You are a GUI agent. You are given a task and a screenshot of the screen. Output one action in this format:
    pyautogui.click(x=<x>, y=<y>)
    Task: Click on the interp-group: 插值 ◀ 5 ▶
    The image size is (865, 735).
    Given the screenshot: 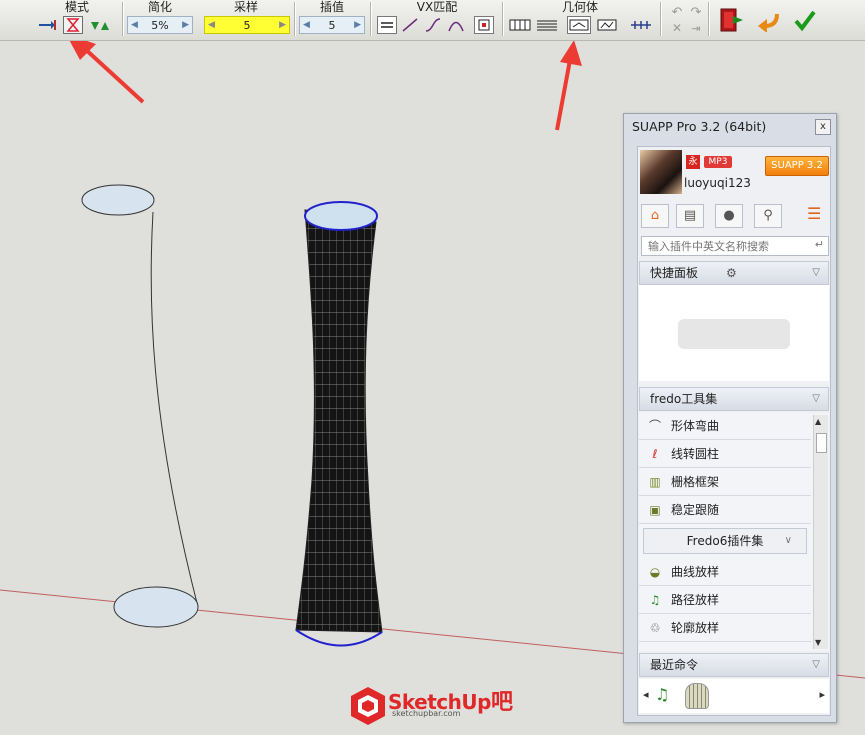 What is the action you would take?
    pyautogui.click(x=332, y=20)
    